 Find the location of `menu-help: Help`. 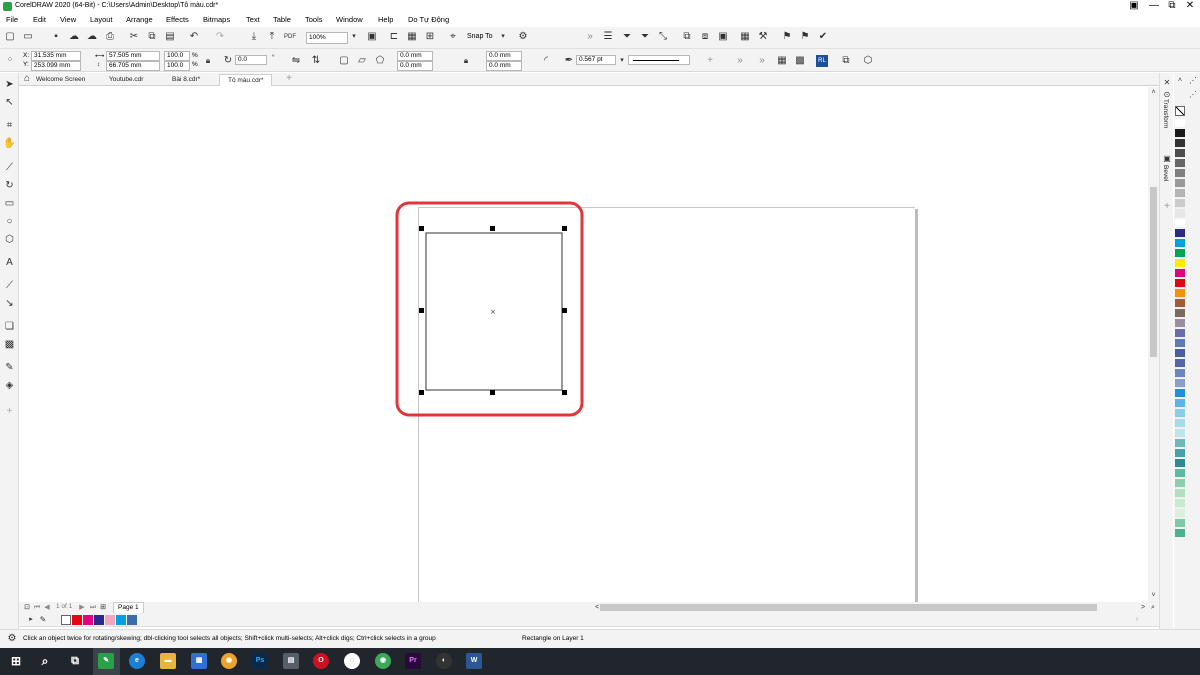

menu-help: Help is located at coordinates (385, 19).